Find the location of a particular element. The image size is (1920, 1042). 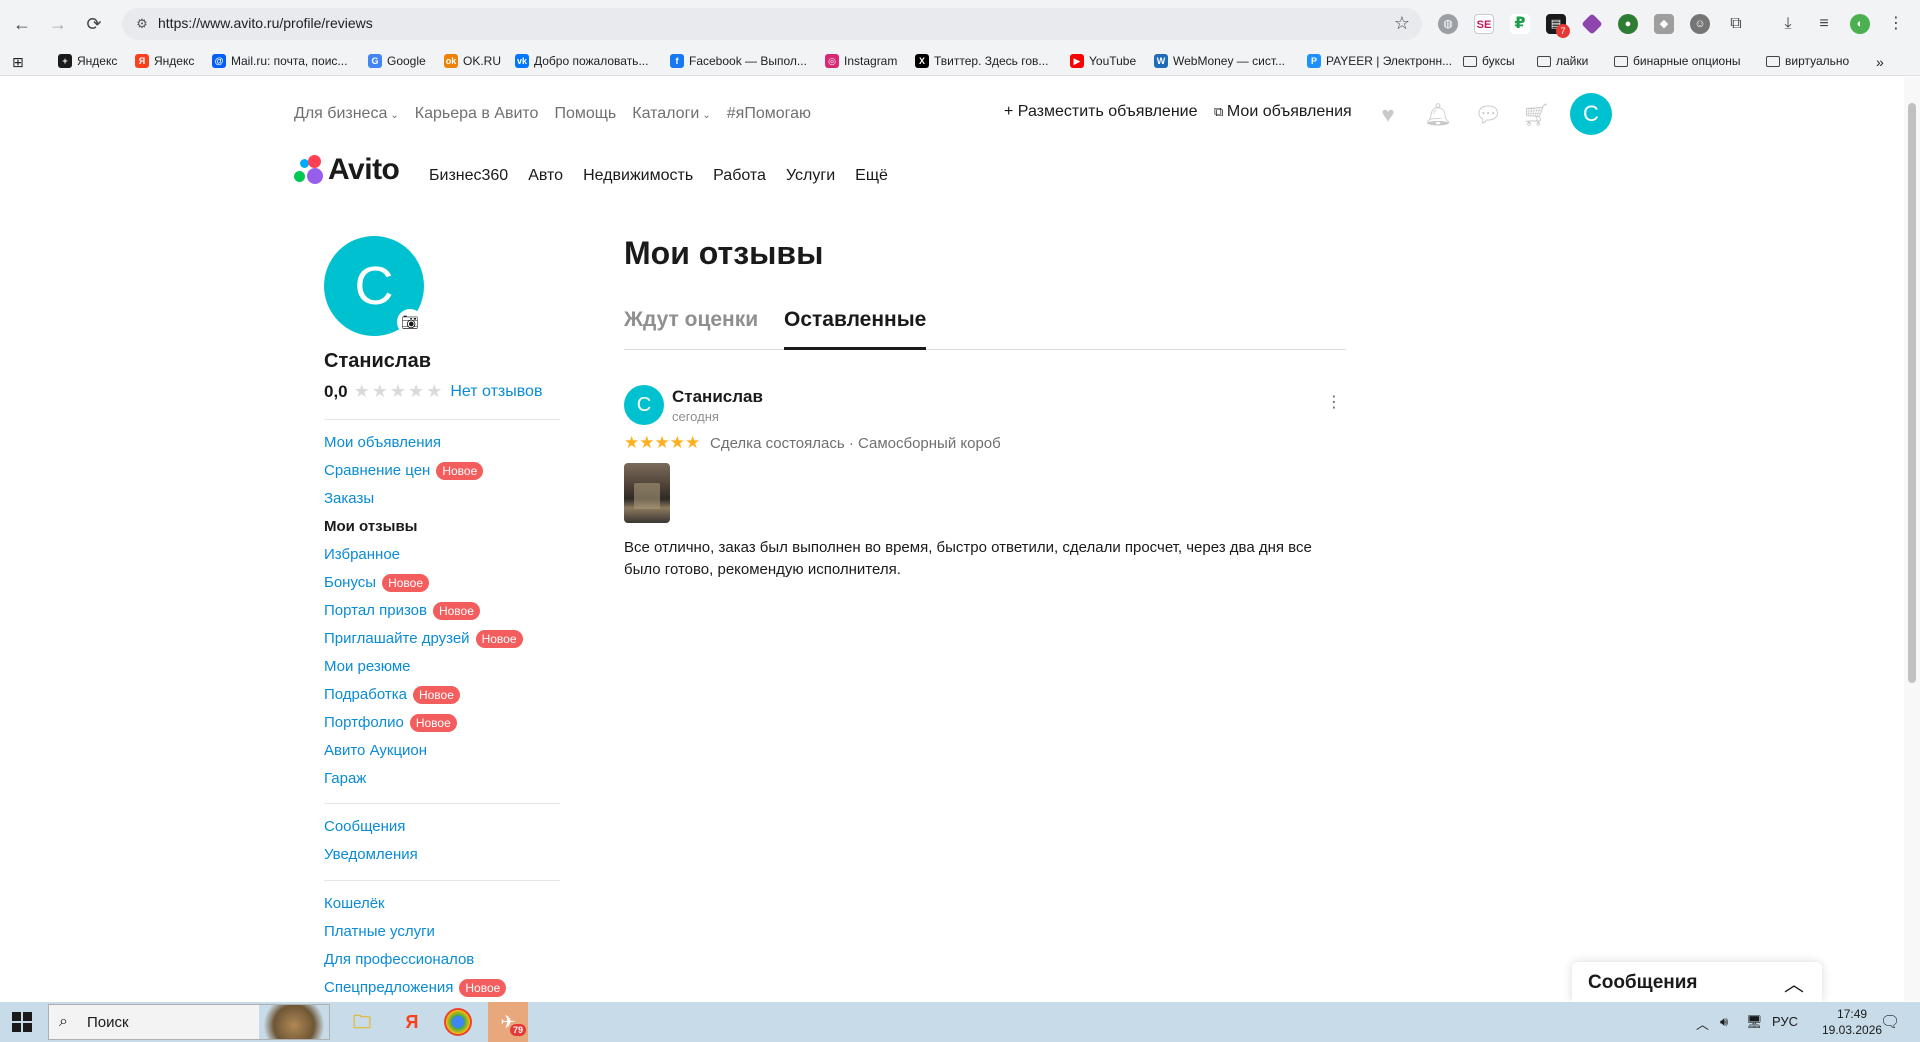

sidebar-item: Бонусы Новое is located at coordinates (423, 583).